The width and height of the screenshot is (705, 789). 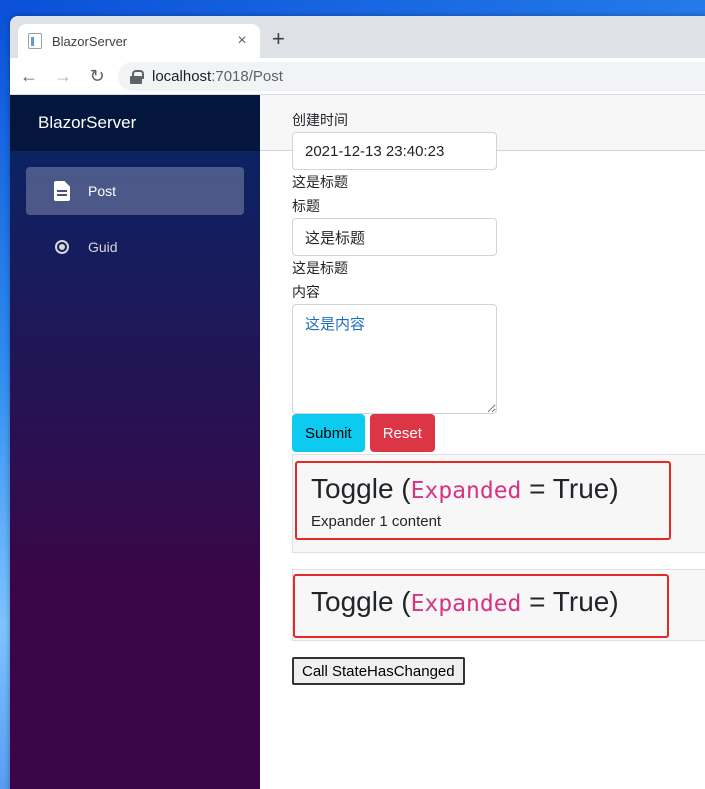 What do you see at coordinates (102, 191) in the screenshot?
I see `sidebar-item-label: Post` at bounding box center [102, 191].